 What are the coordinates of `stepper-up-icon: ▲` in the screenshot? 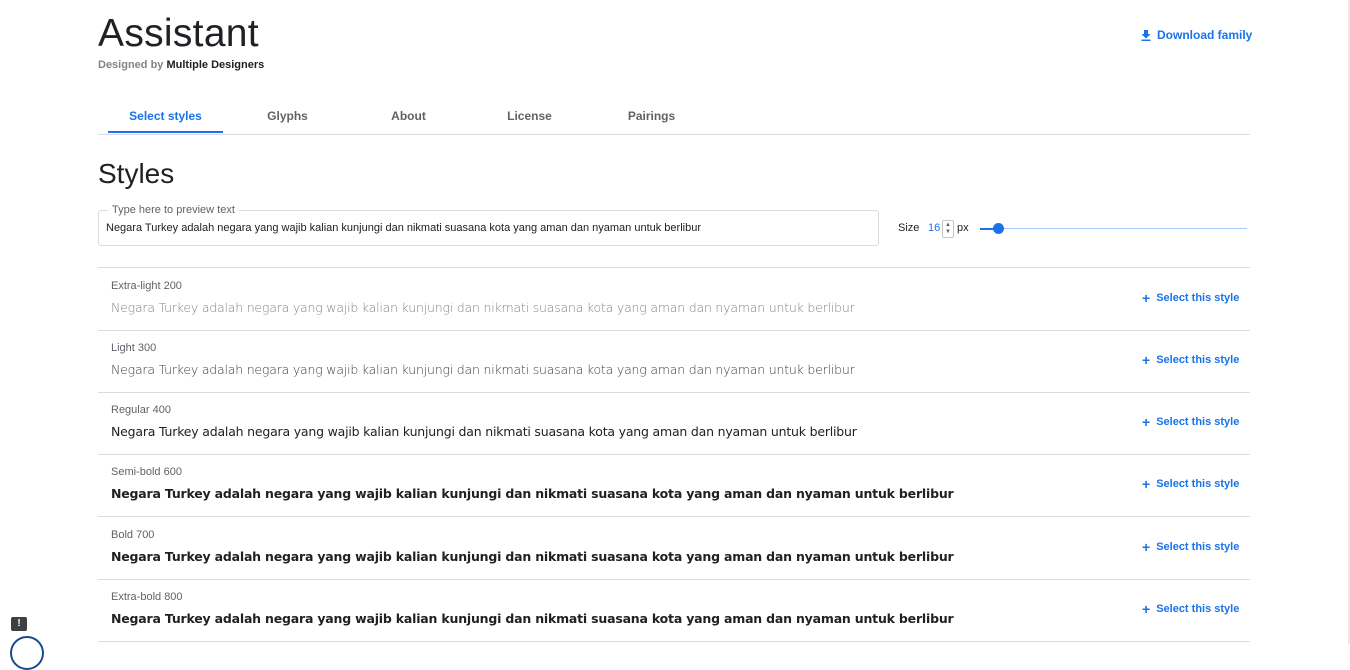 It's located at (948, 225).